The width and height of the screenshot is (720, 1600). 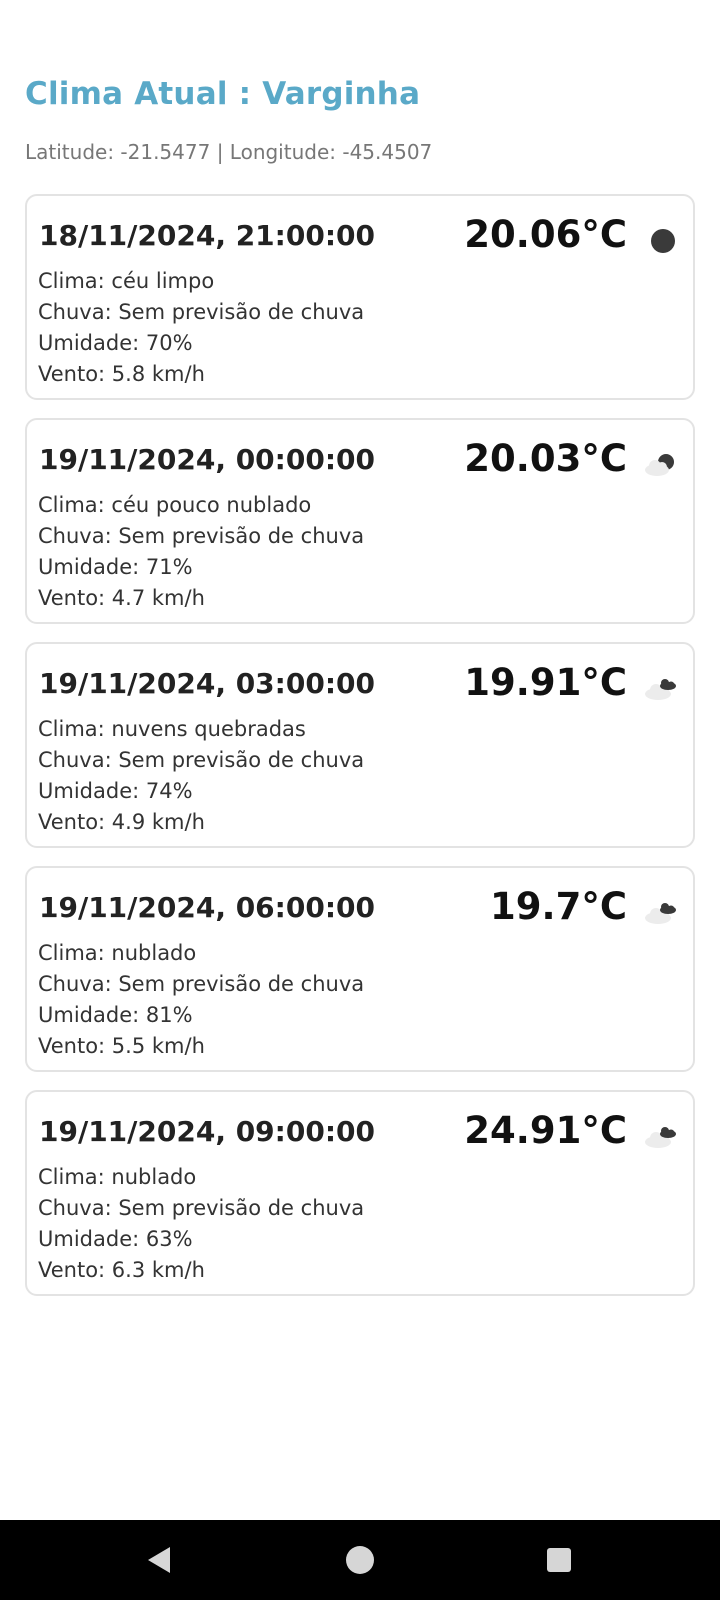 What do you see at coordinates (661, 689) in the screenshot?
I see `broken-clouds-icon` at bounding box center [661, 689].